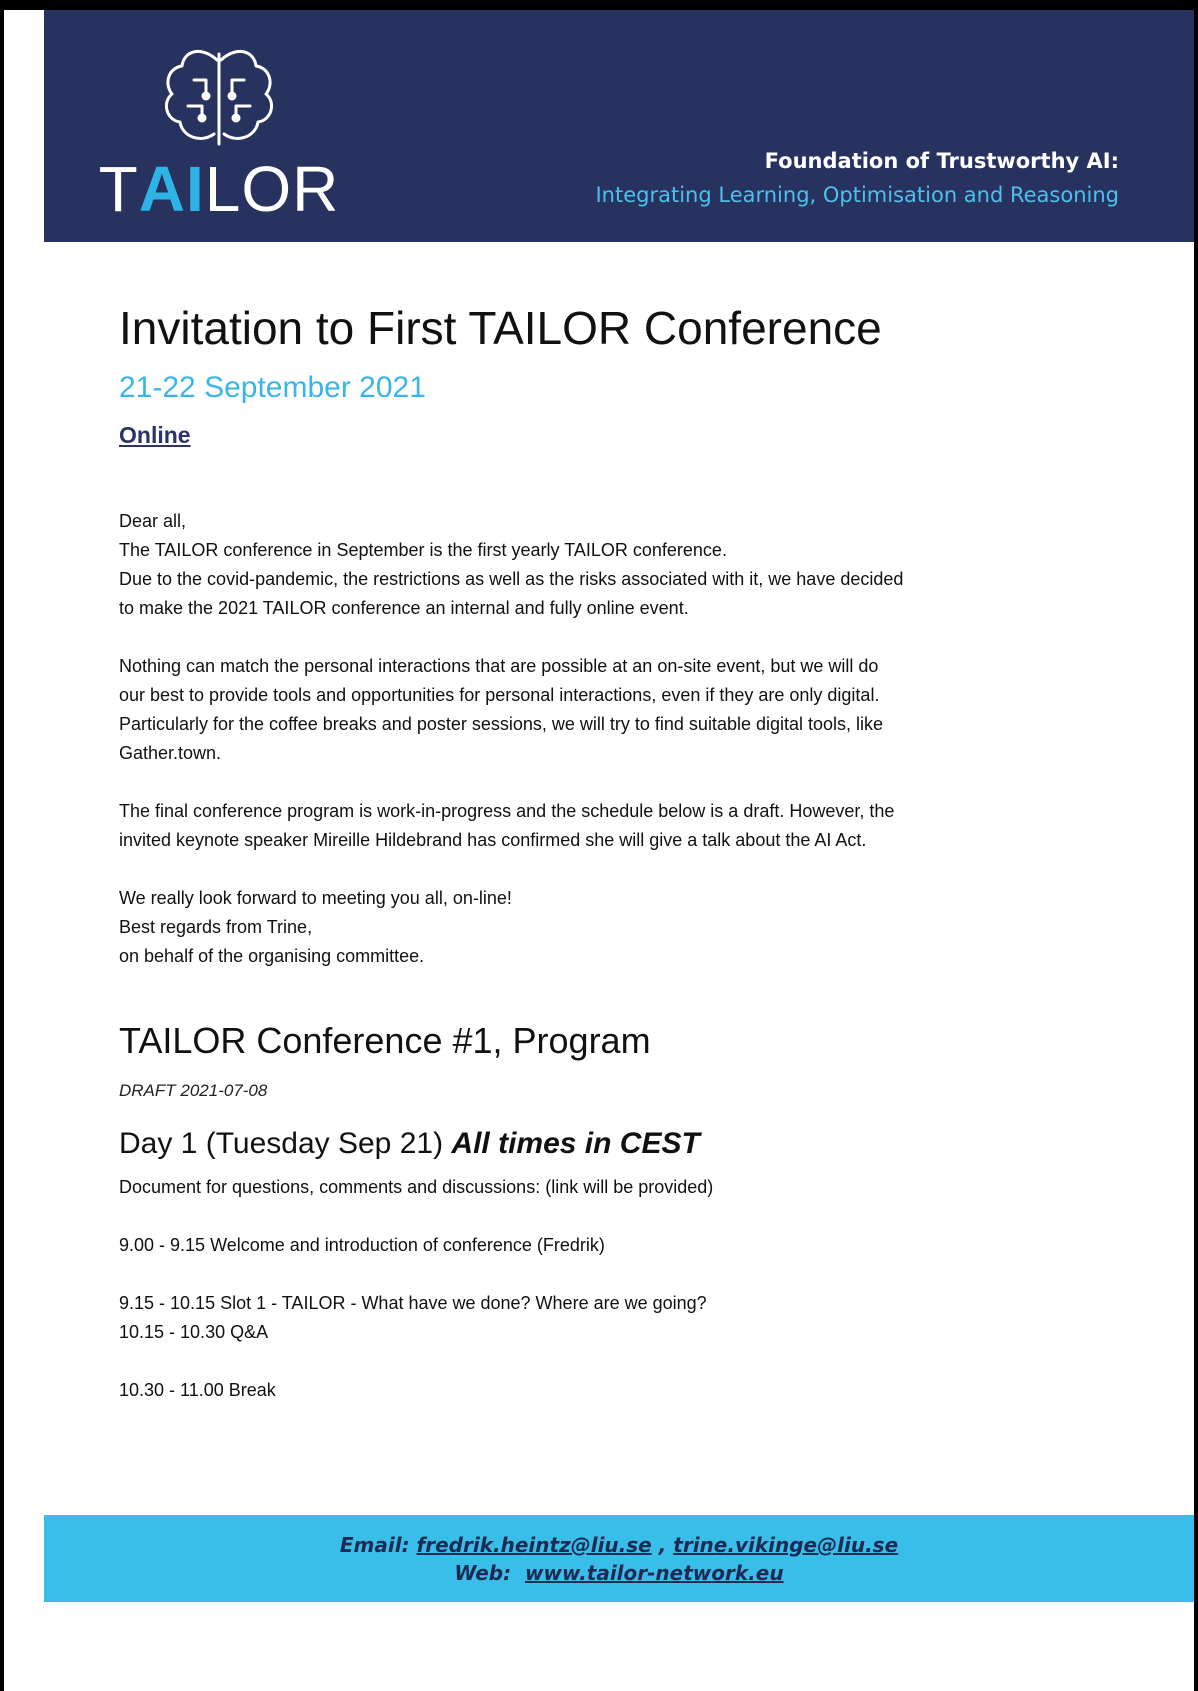 The height and width of the screenshot is (1691, 1198). I want to click on brain-icon, so click(219, 98).